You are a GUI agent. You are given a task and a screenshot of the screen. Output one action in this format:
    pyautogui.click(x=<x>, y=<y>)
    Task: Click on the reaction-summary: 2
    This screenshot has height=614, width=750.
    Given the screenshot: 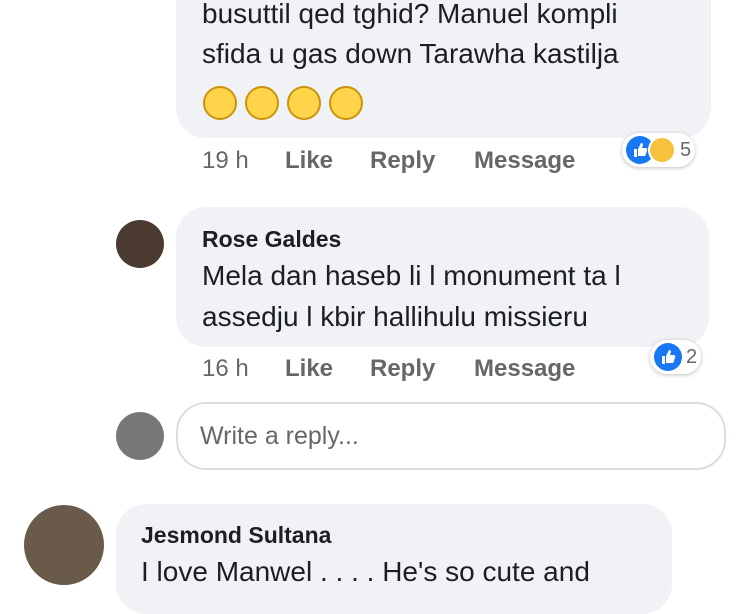 What is the action you would take?
    pyautogui.click(x=676, y=357)
    